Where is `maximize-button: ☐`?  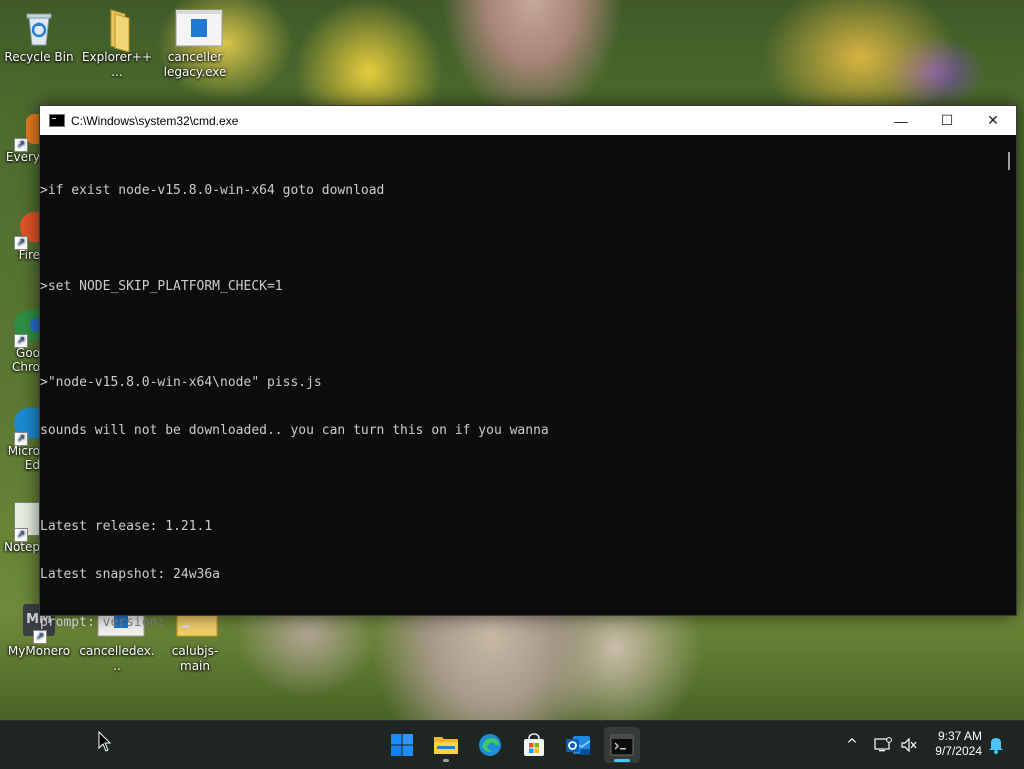
maximize-button: ☐ is located at coordinates (947, 120).